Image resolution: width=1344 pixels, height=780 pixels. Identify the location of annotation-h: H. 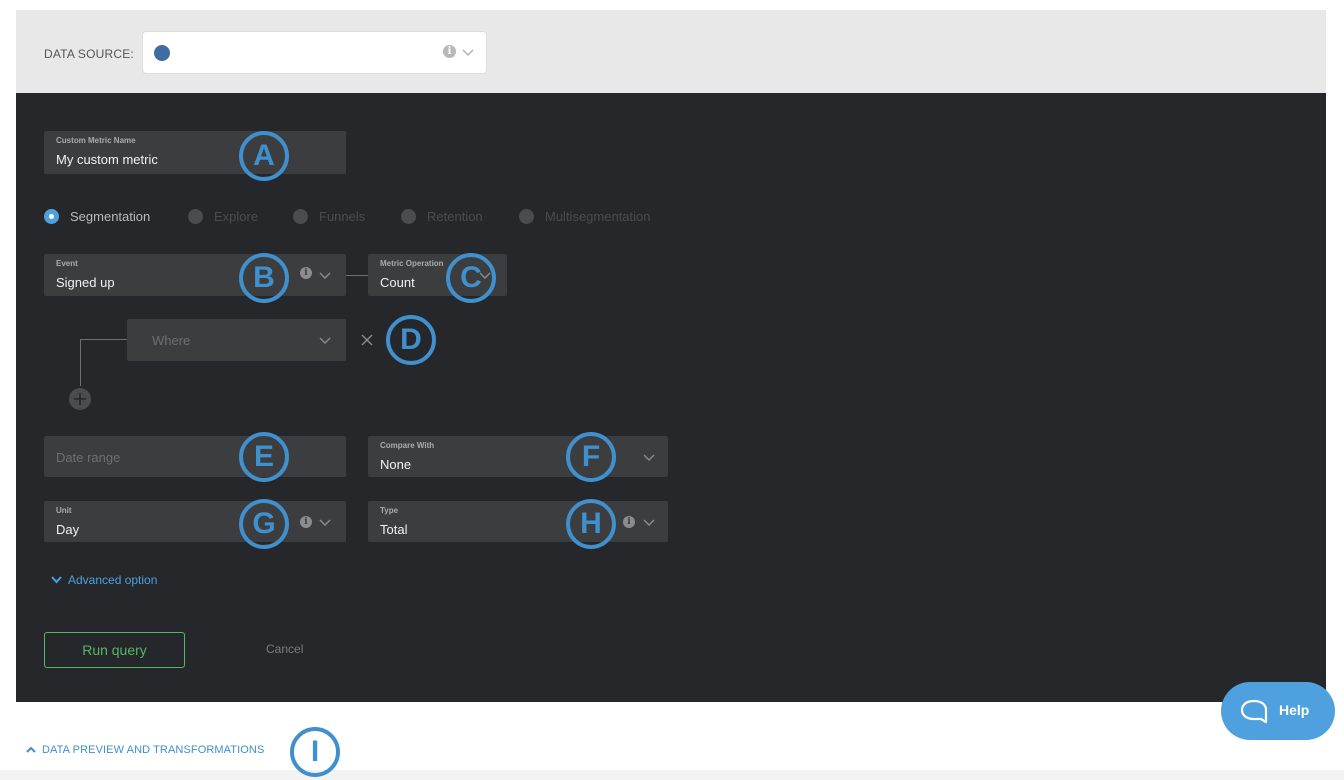
(591, 524).